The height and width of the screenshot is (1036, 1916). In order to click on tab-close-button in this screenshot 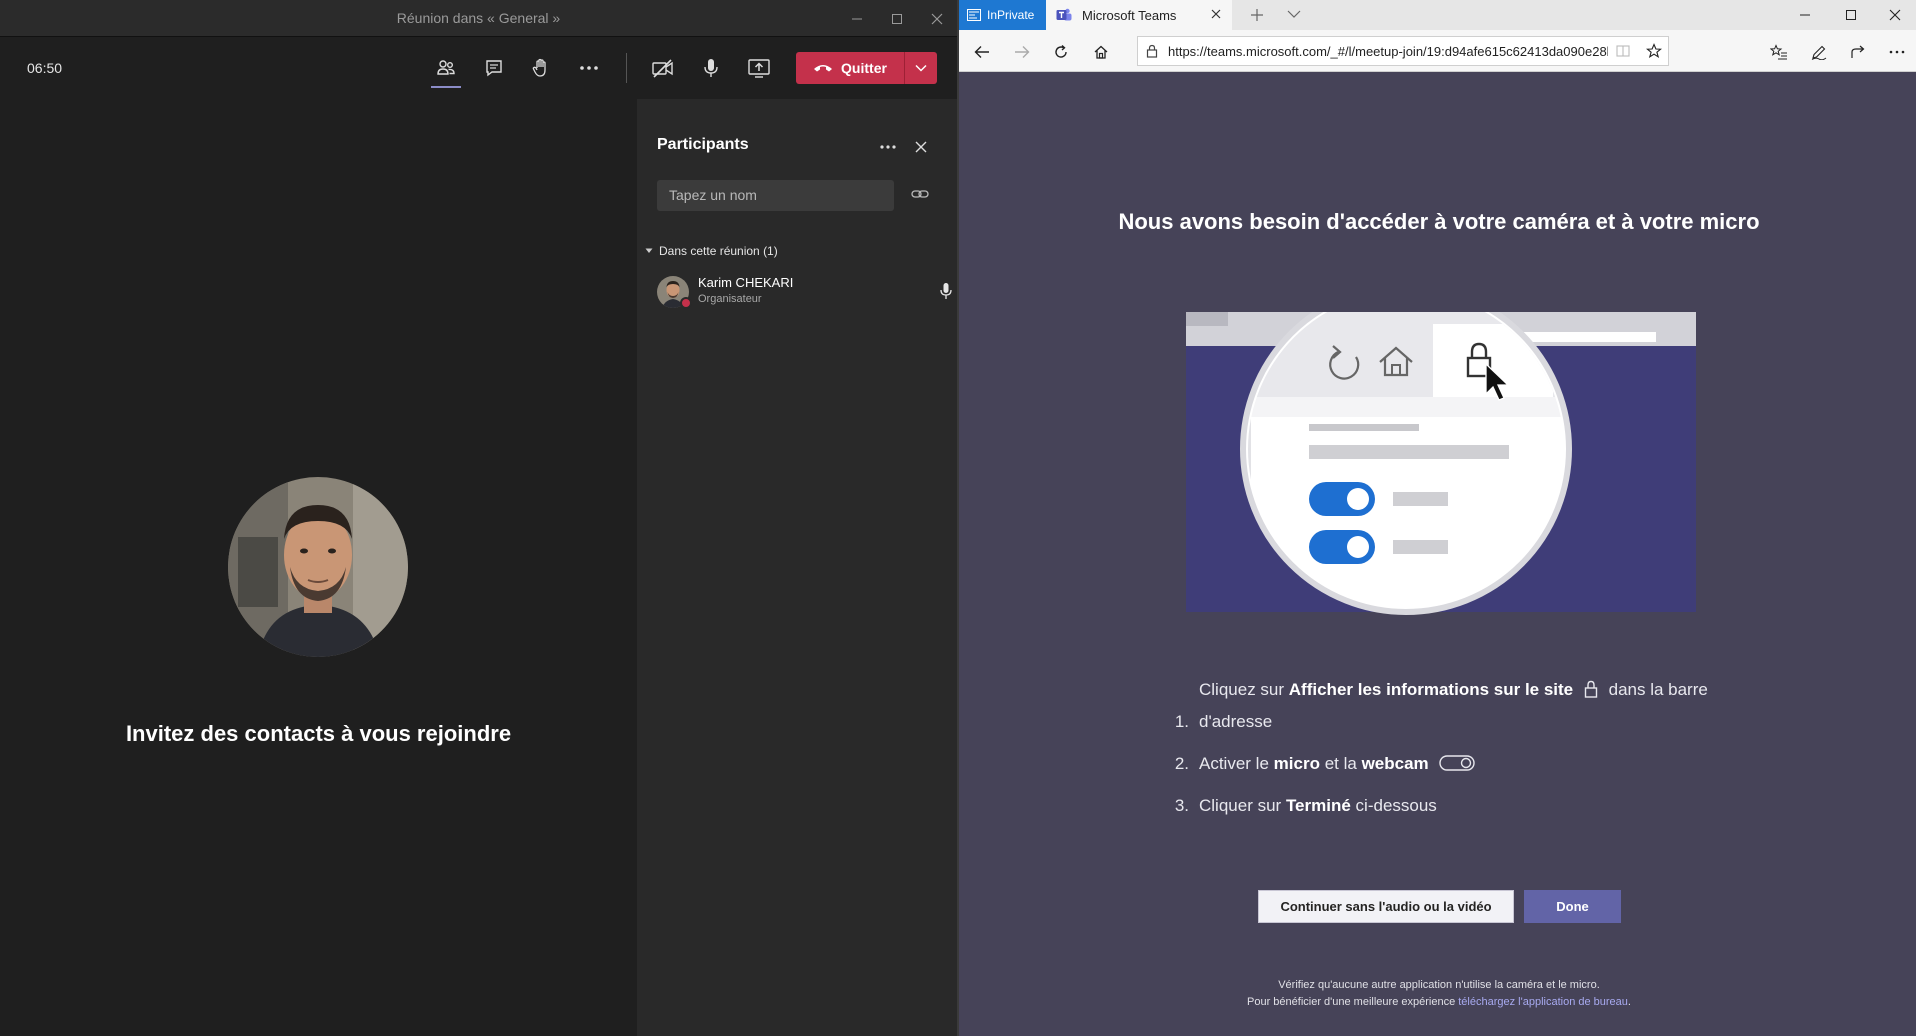, I will do `click(1216, 14)`.